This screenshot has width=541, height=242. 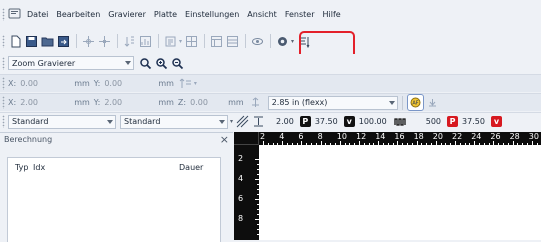 I want to click on menu-item-bearbeiten: Bearbeiten, so click(x=78, y=14).